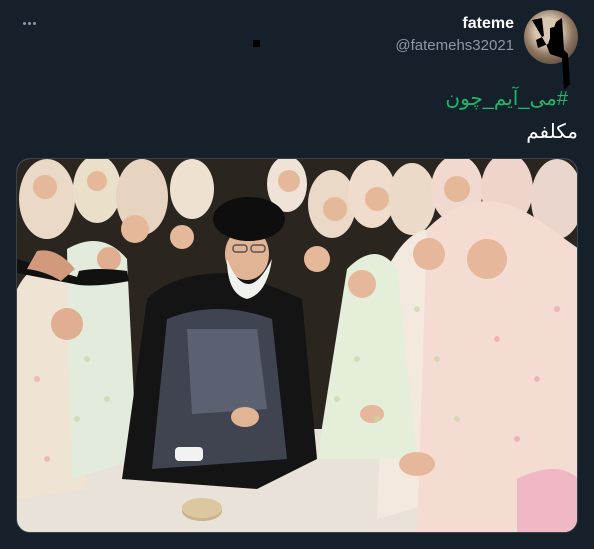  Describe the element at coordinates (454, 46) in the screenshot. I see `author-handle: @fatemehs32021` at that location.